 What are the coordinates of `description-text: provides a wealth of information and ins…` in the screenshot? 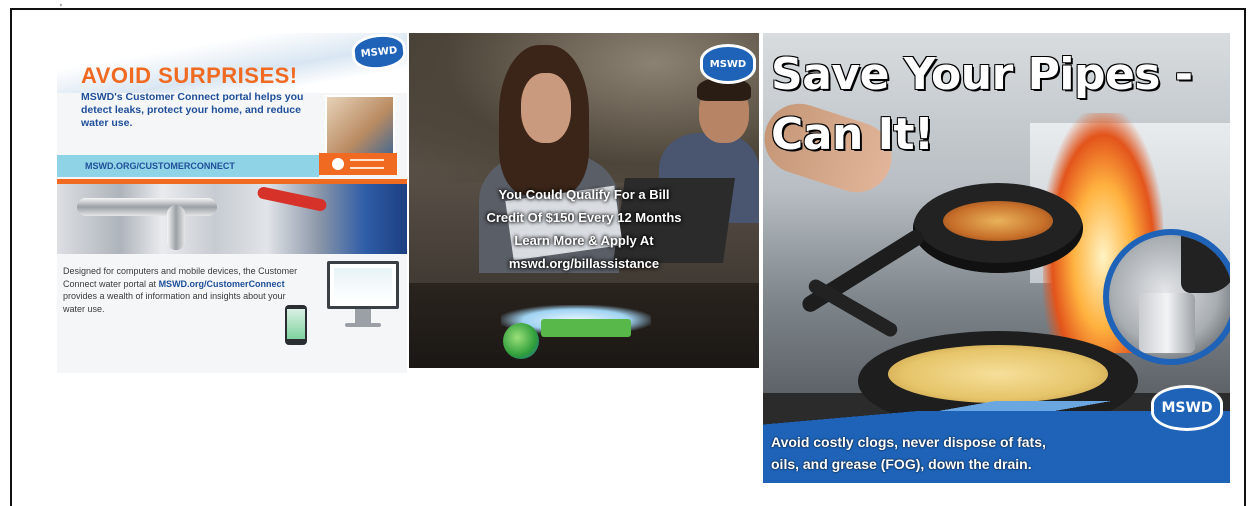 It's located at (174, 302).